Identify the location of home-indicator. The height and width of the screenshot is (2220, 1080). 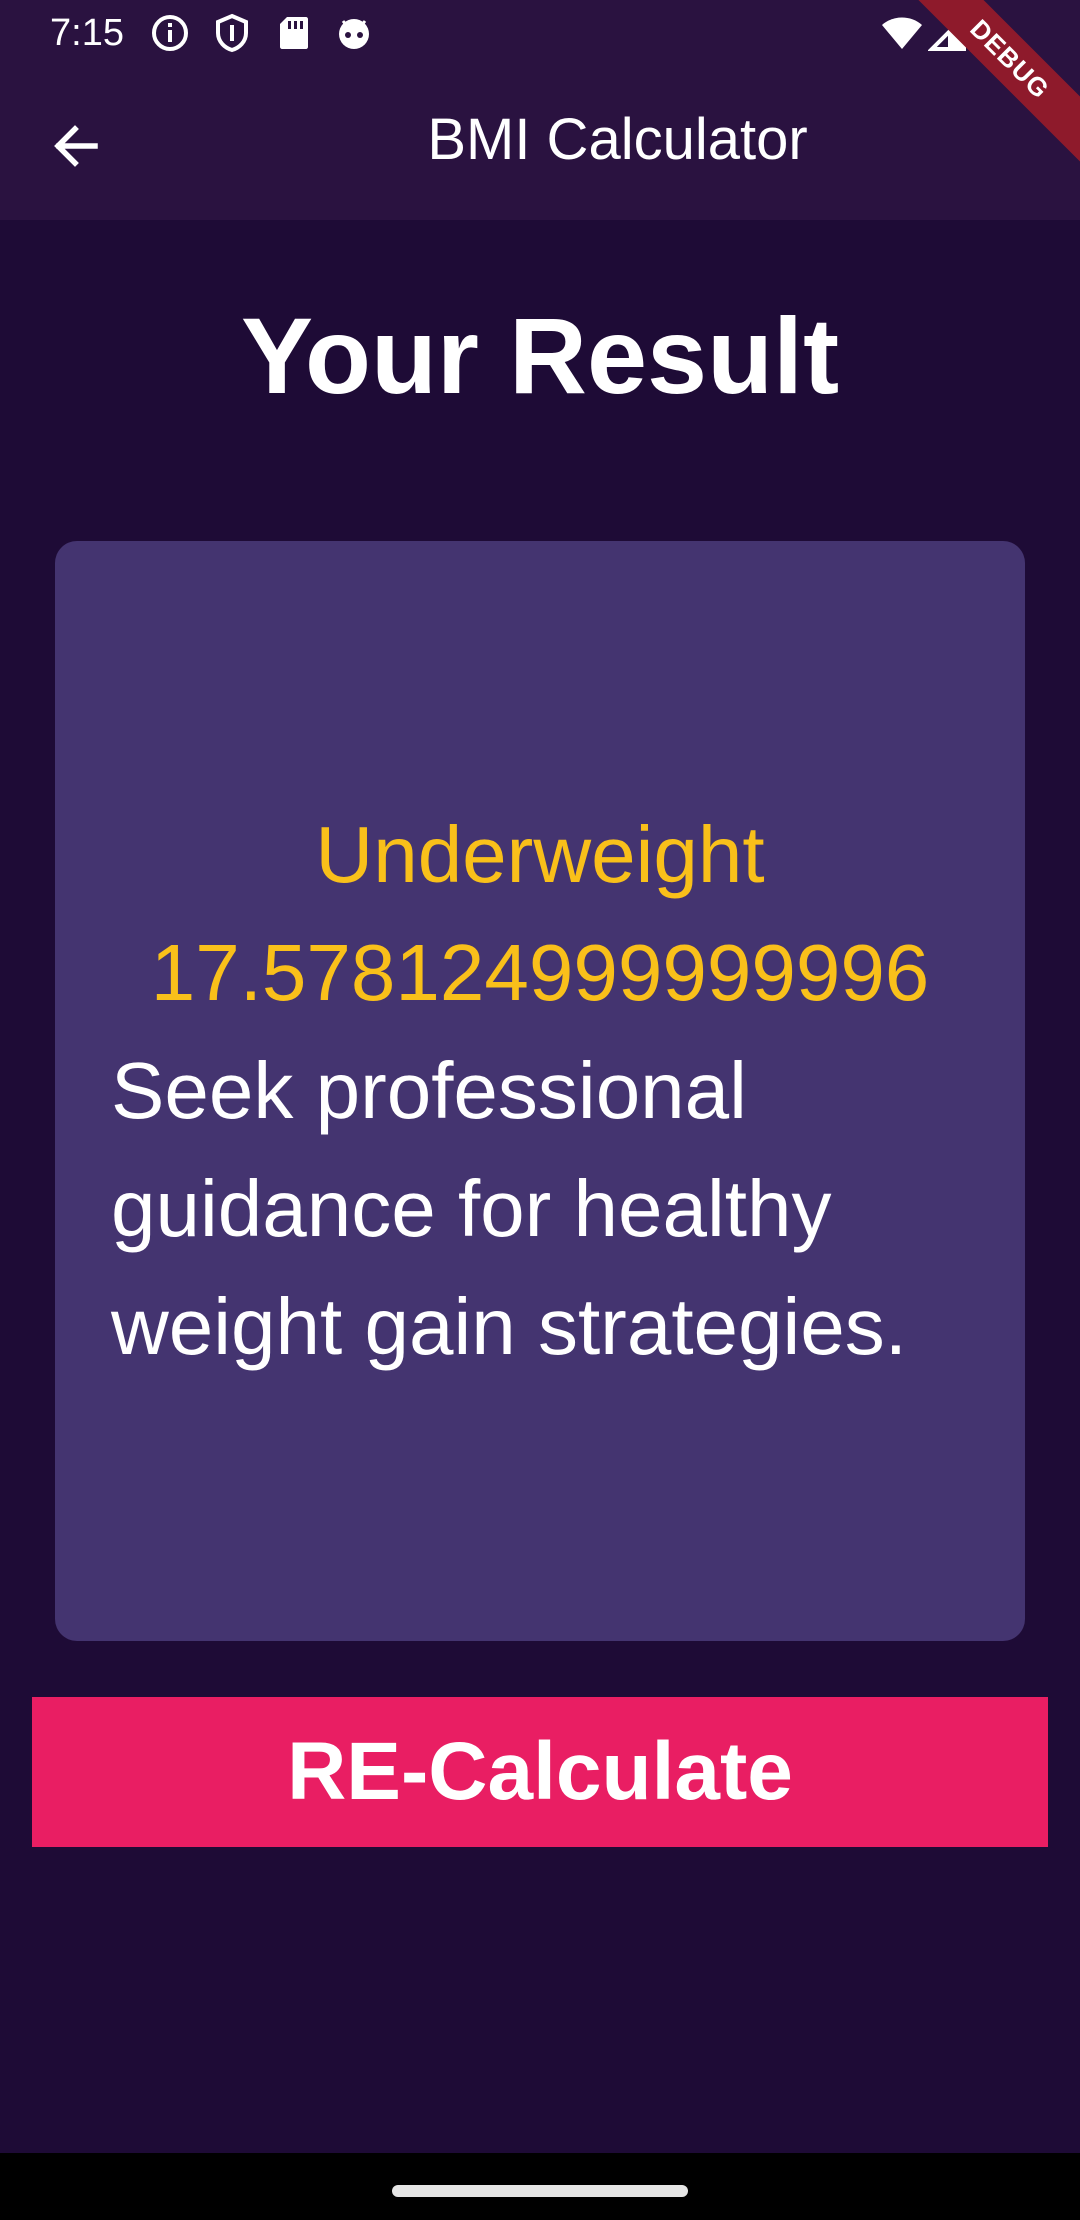
(540, 2191).